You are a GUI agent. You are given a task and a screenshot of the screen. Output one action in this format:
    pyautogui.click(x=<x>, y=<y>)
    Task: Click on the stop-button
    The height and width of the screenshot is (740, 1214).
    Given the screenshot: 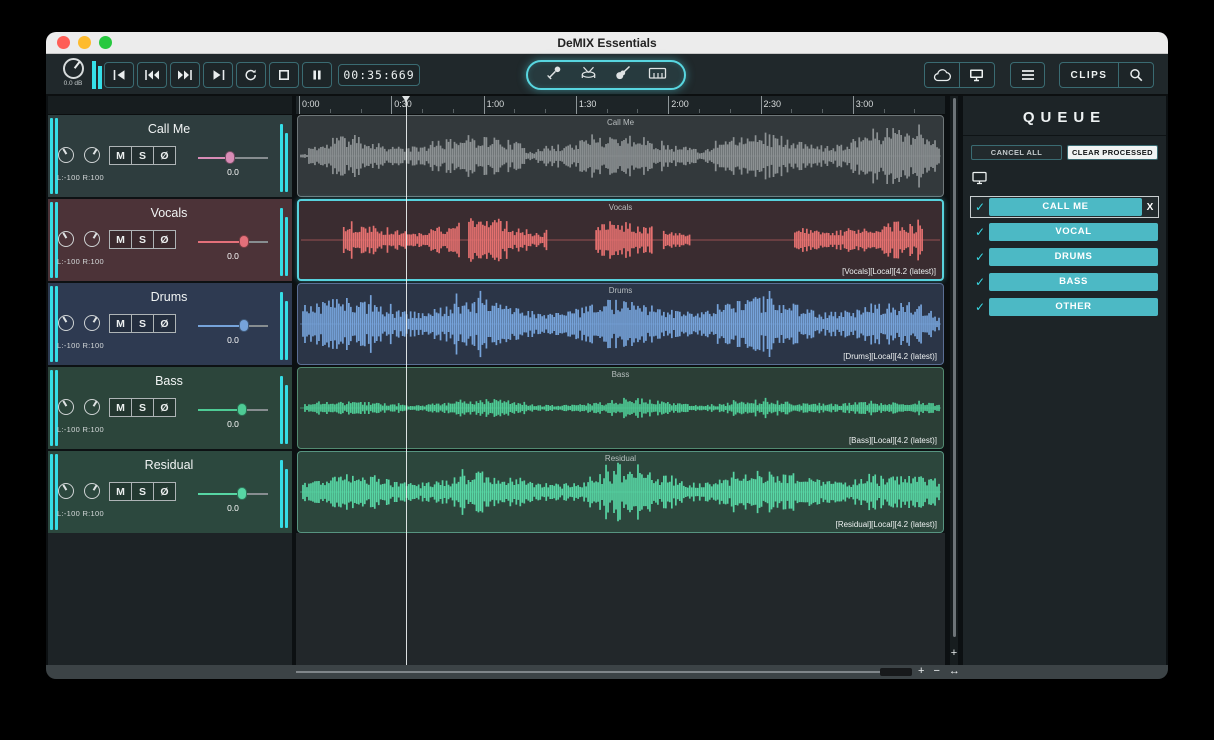 What is the action you would take?
    pyautogui.click(x=284, y=75)
    